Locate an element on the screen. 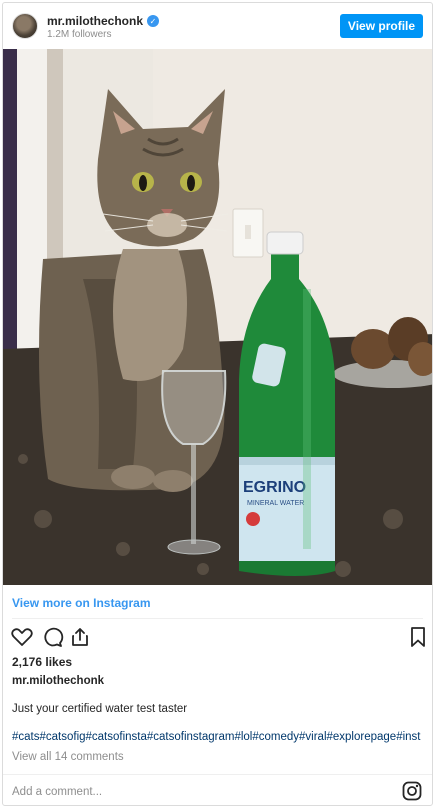  action-bar is located at coordinates (217, 638).